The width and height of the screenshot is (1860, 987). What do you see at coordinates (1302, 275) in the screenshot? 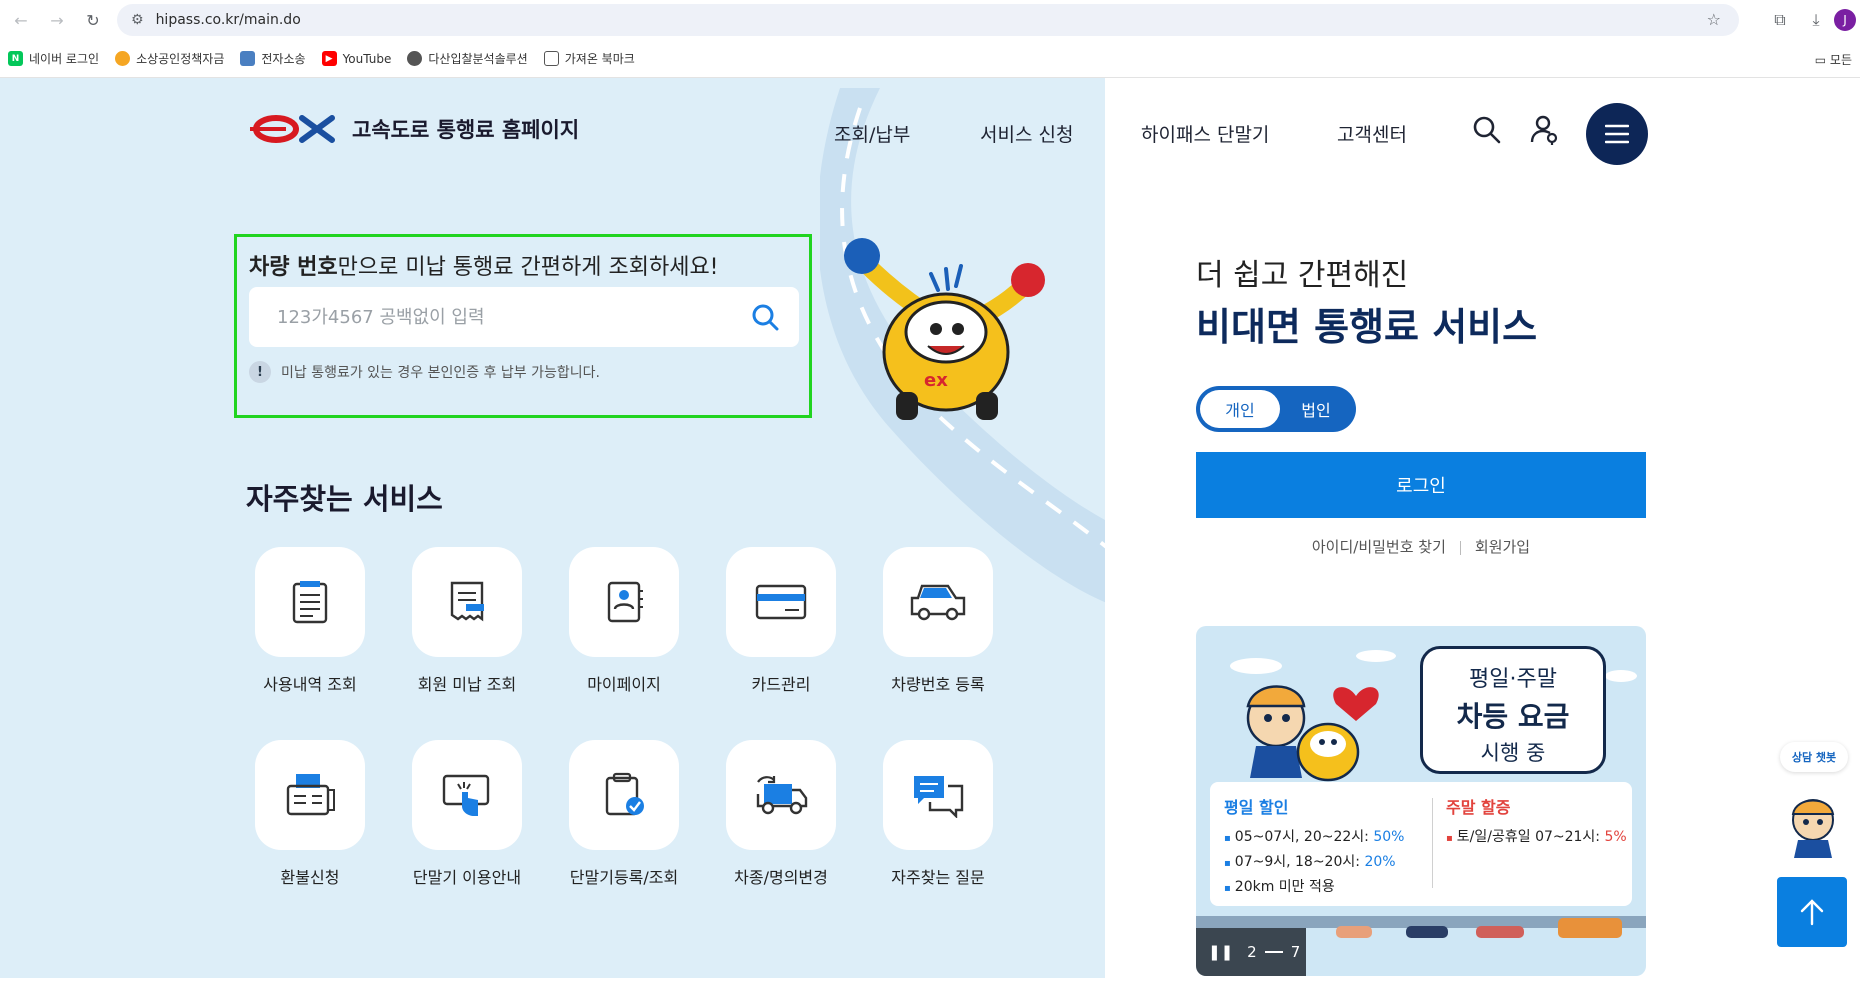
I see `panel-subtitle: 더 쉽고 간편해진` at bounding box center [1302, 275].